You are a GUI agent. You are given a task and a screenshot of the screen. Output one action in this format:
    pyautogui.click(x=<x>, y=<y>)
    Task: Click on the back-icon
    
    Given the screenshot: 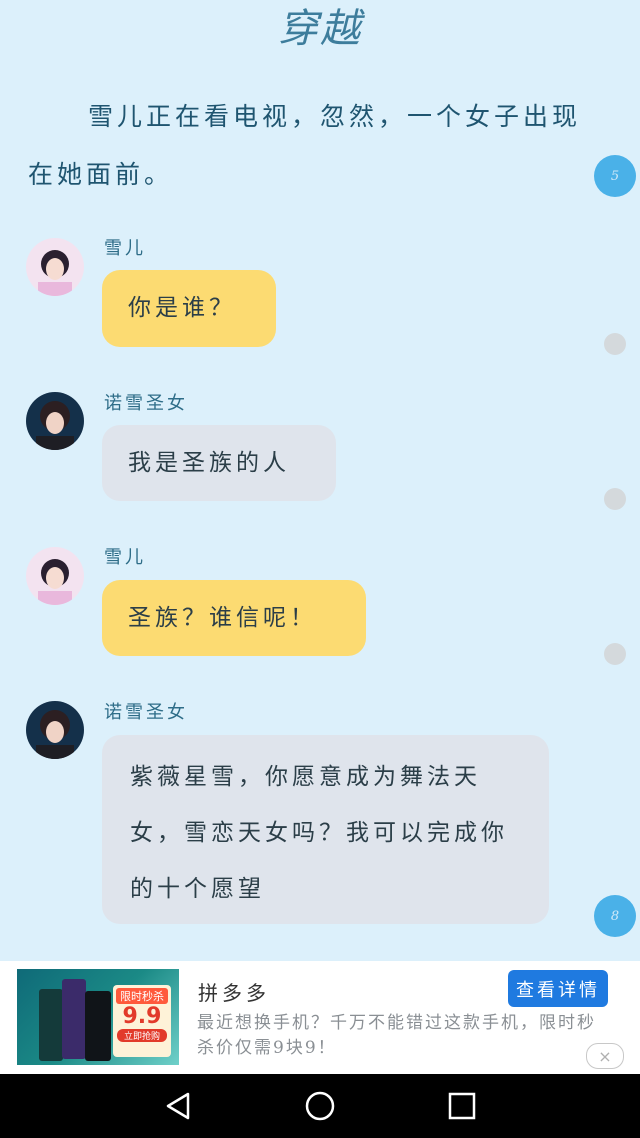 What is the action you would take?
    pyautogui.click(x=178, y=1106)
    